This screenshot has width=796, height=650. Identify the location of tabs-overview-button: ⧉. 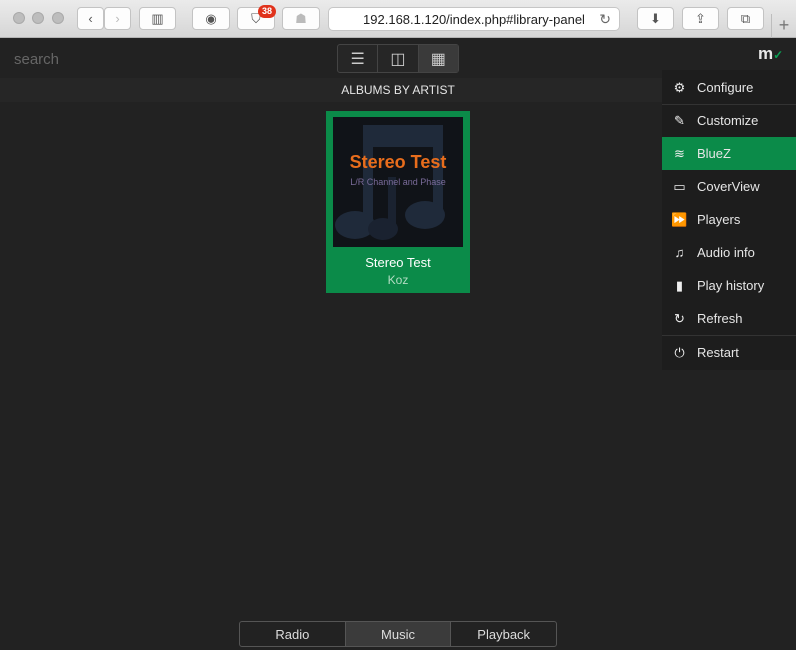
(745, 18).